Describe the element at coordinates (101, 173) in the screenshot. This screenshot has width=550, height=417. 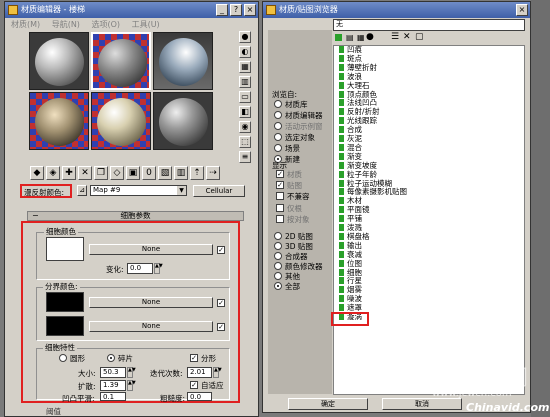
I see `copy-material-icon: ❐` at that location.